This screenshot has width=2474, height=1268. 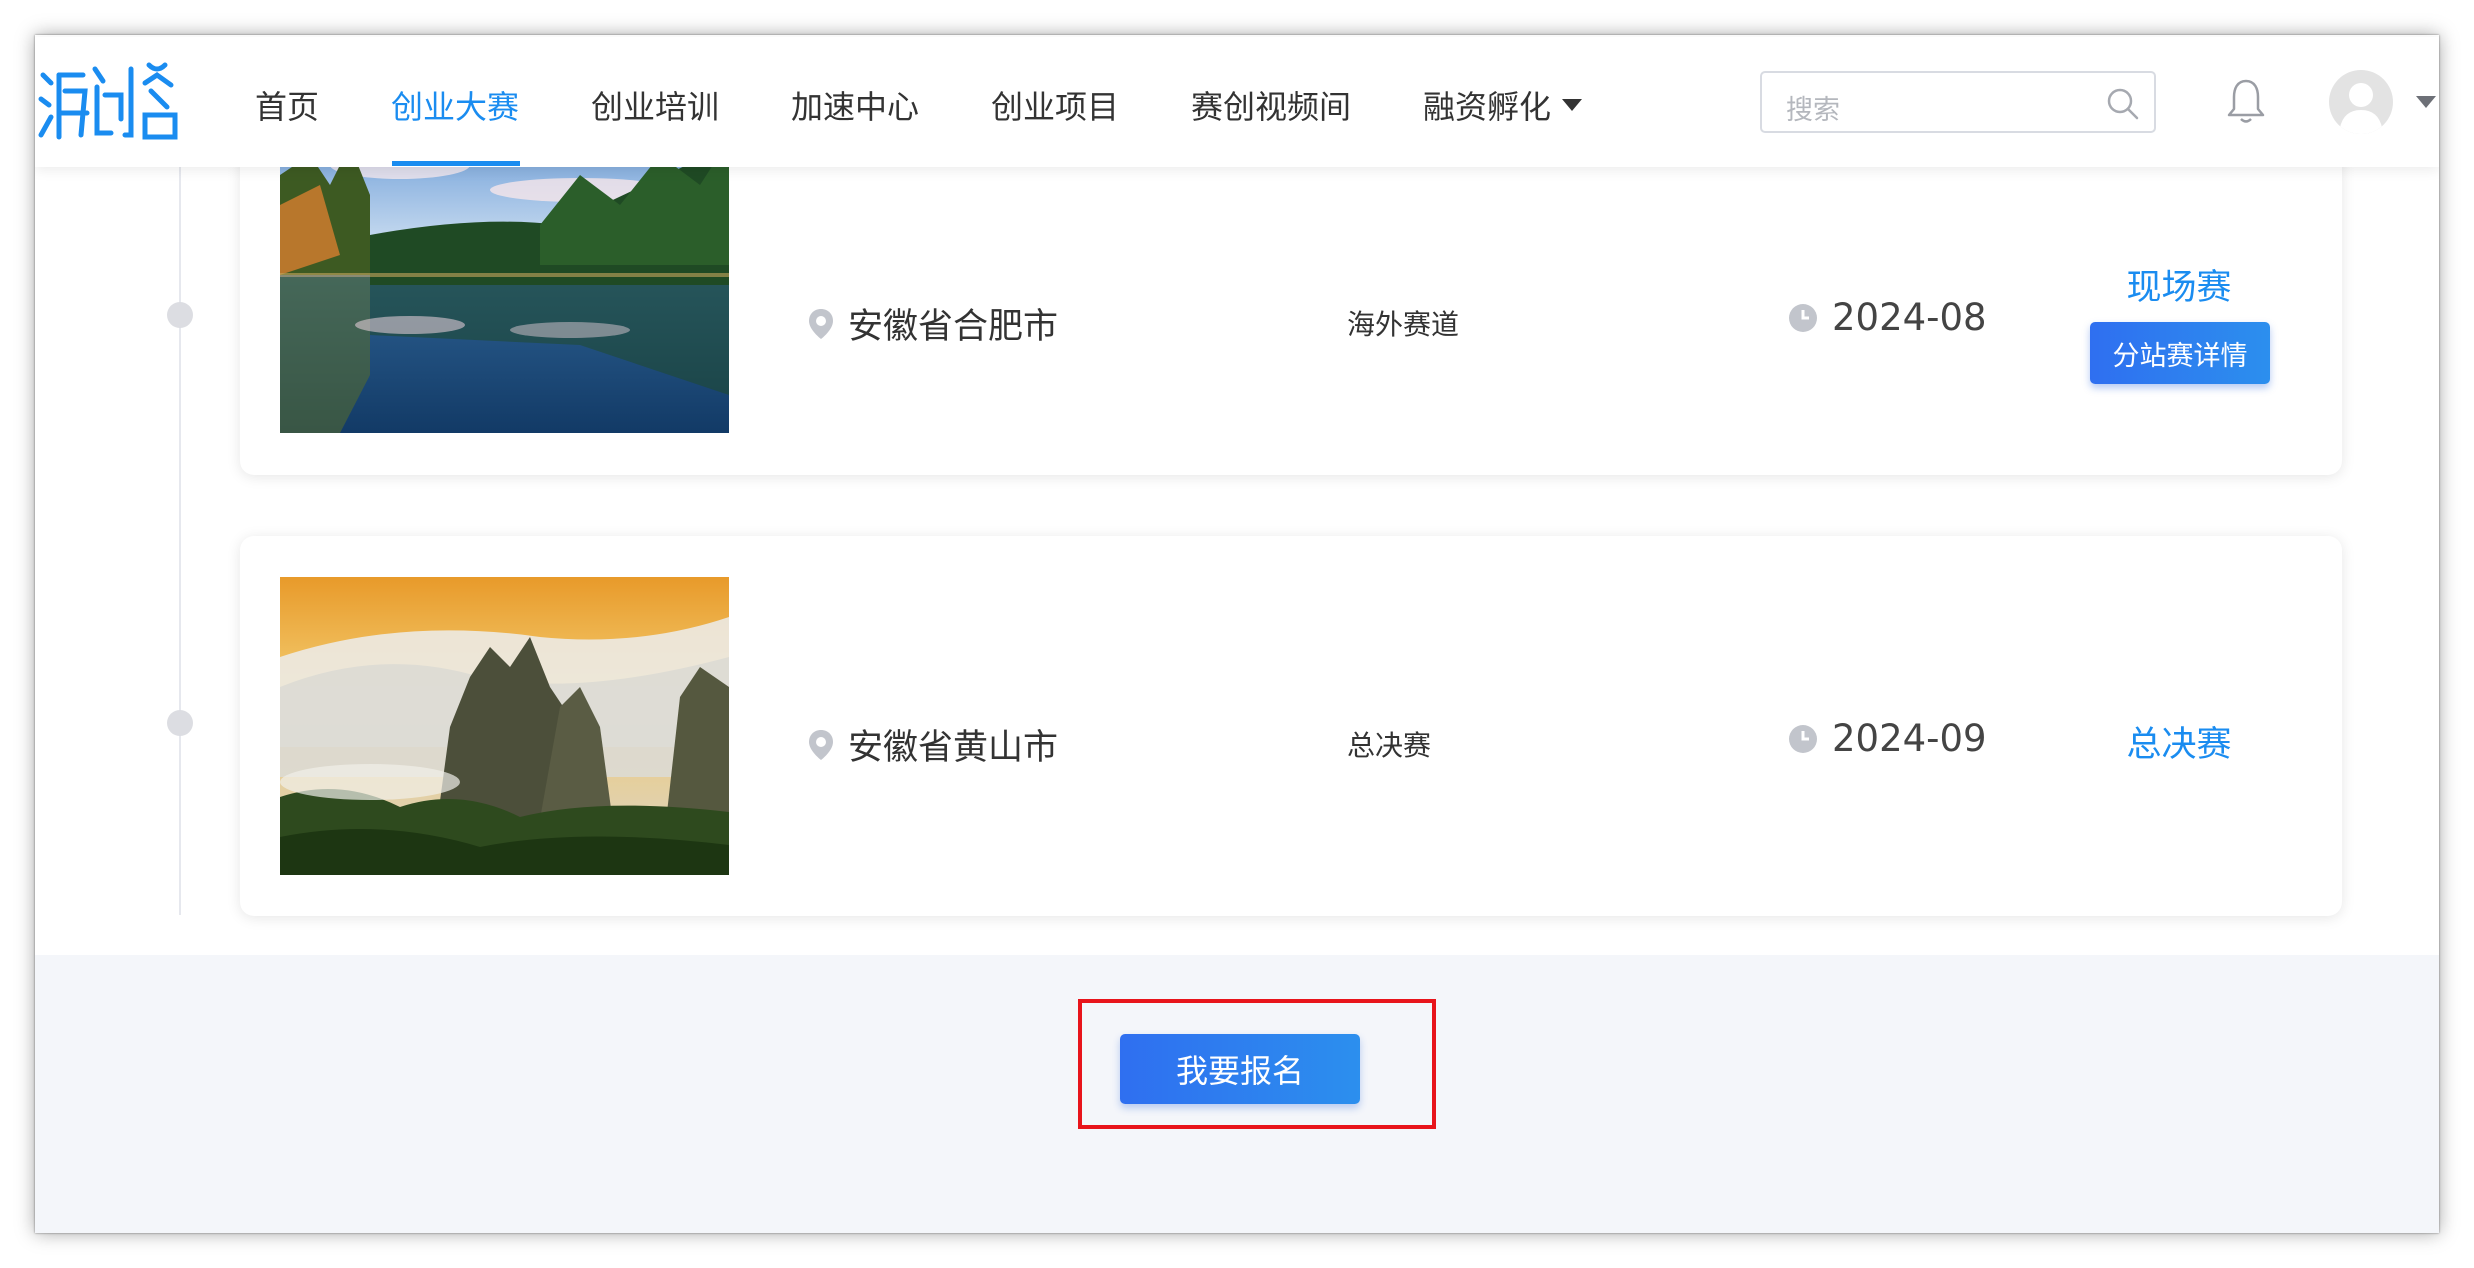 I want to click on nav-item-financing-label: 融资孵化, so click(x=1487, y=107).